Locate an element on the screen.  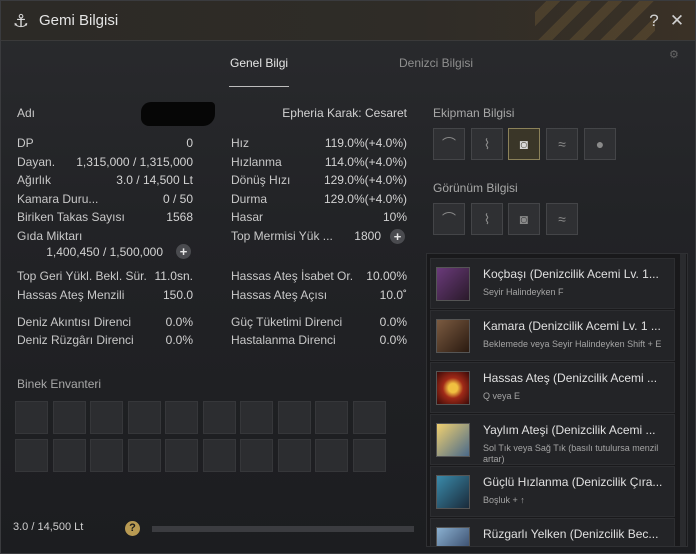
current-resist-value: 0.0% is located at coordinates (179, 322).